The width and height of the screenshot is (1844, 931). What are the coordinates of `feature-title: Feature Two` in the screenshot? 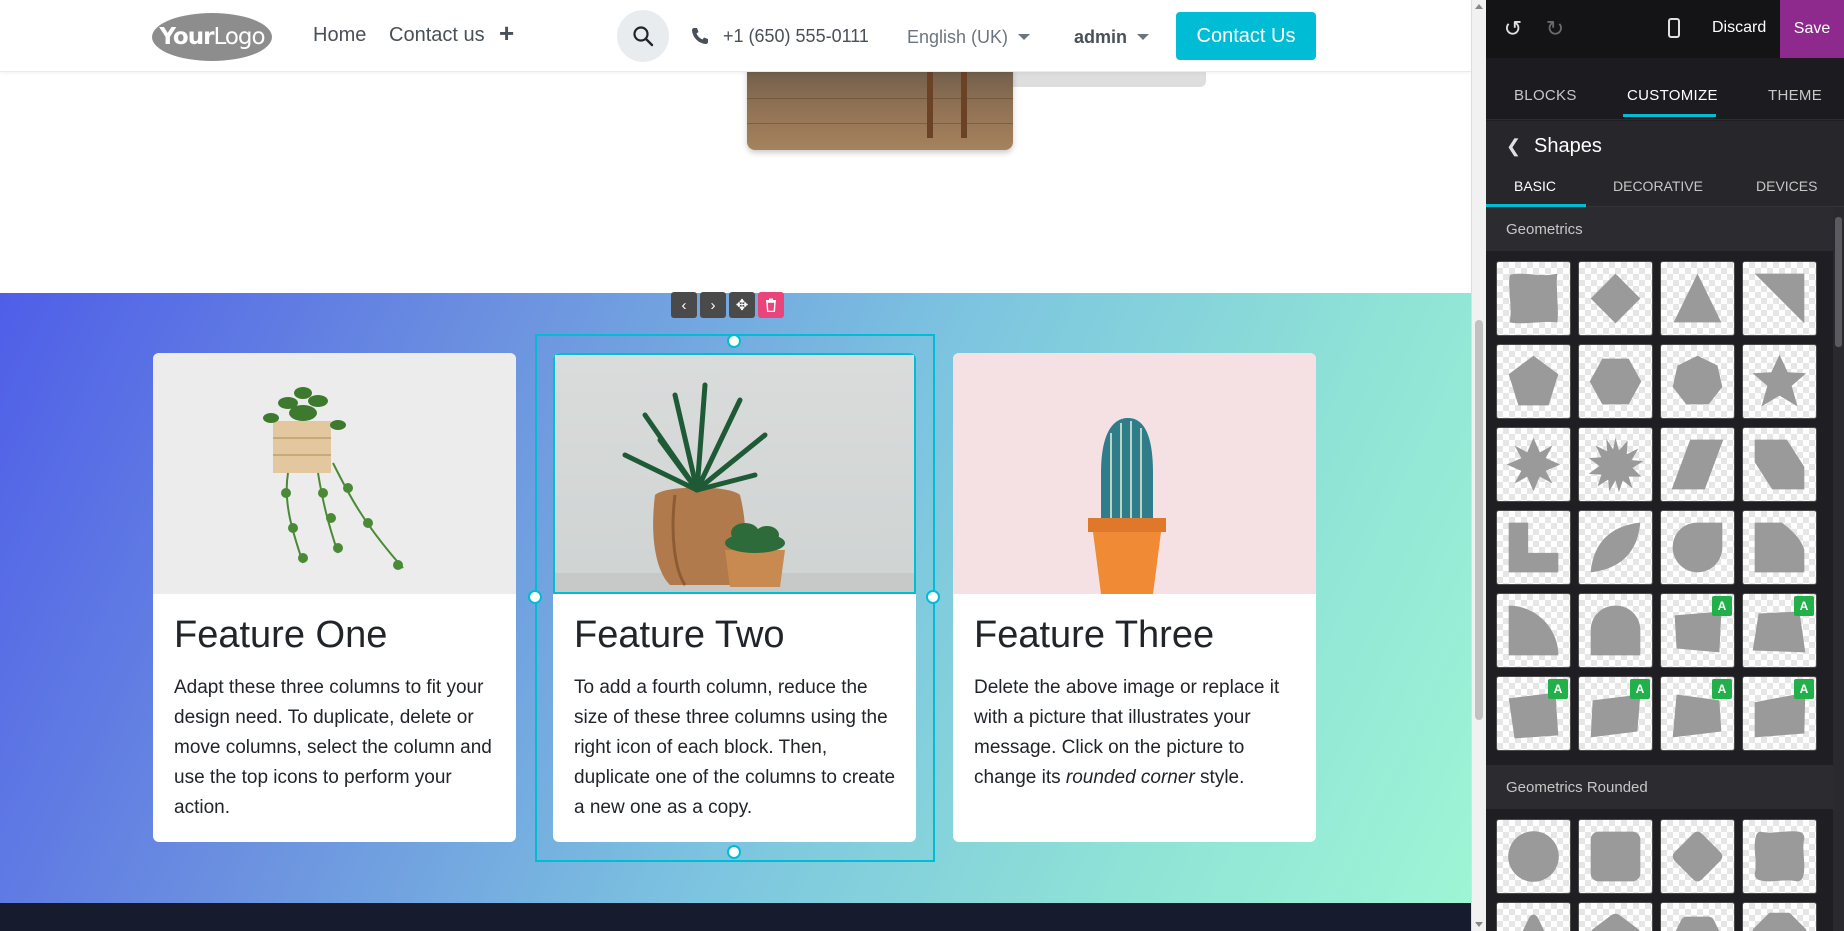 It's located at (679, 635).